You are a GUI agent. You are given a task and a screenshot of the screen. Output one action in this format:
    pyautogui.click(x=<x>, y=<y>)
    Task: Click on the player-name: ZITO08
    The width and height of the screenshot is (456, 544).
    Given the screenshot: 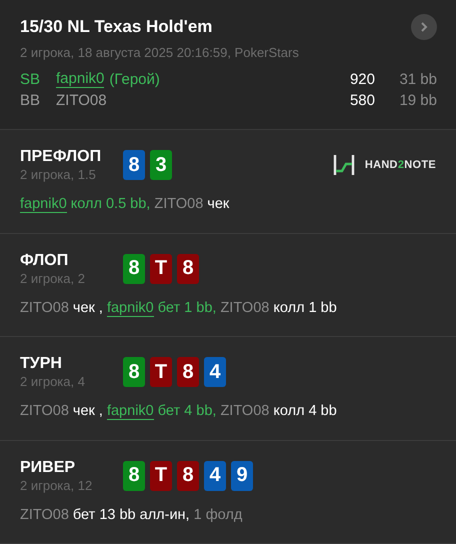 What is the action you would take?
    pyautogui.click(x=81, y=100)
    